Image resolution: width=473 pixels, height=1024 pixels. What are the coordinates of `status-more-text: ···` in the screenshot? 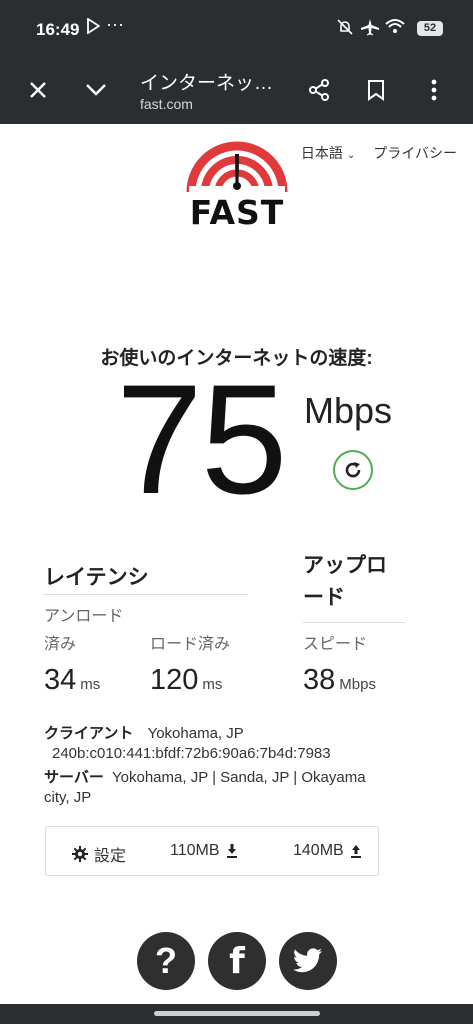 It's located at (115, 24).